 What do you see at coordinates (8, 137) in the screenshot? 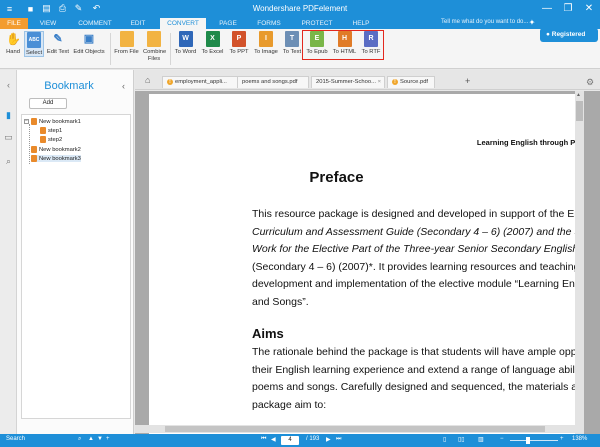
I see `comment-icon: ▭` at bounding box center [8, 137].